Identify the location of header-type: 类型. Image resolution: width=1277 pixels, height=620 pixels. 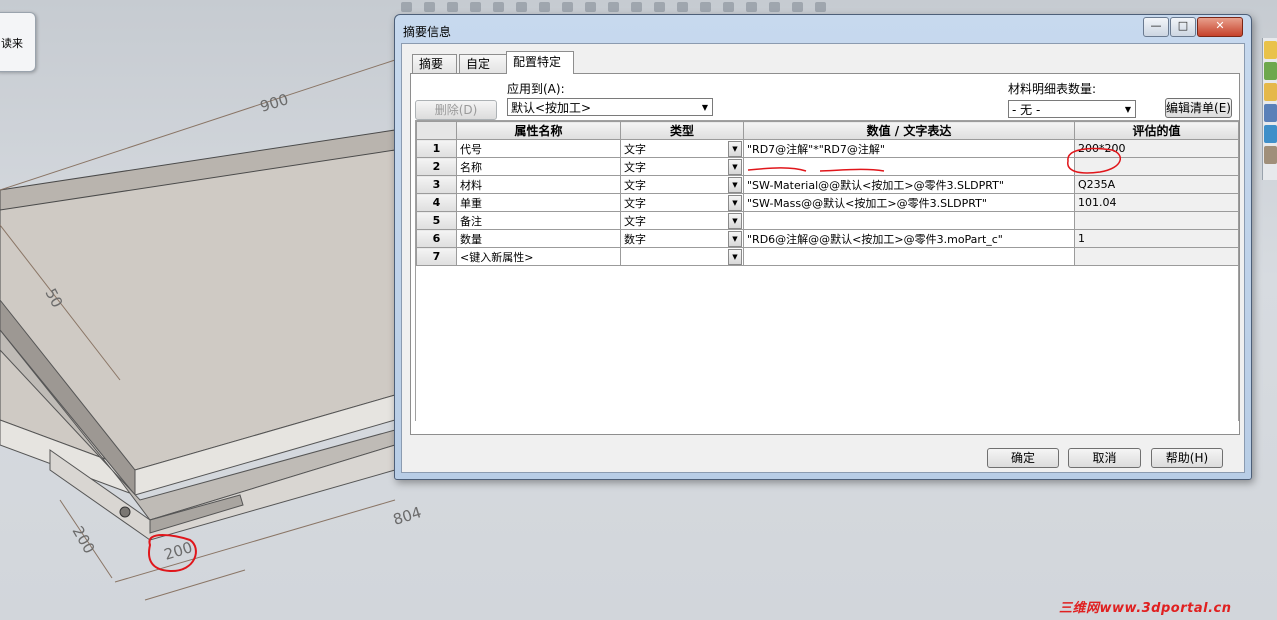
(682, 130).